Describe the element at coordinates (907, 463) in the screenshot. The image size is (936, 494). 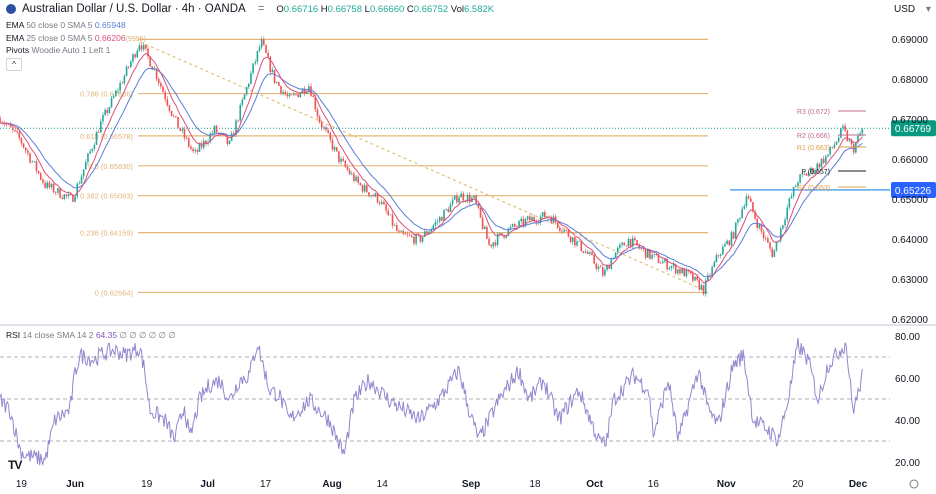
I see `rsi-axis-label: 20.00` at that location.